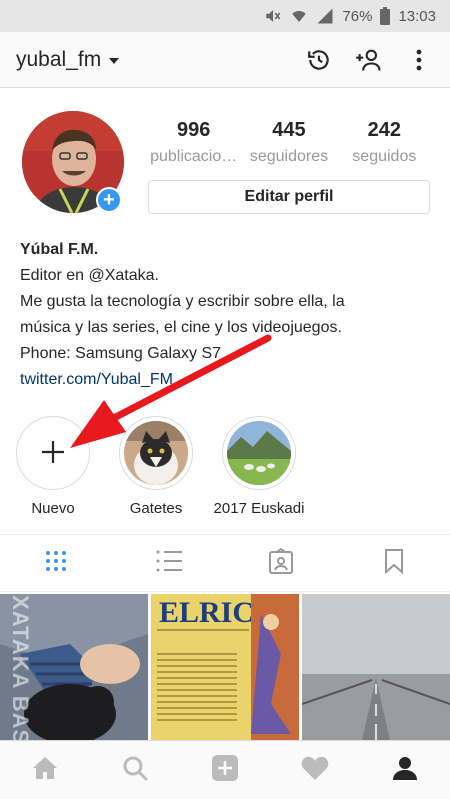  Describe the element at coordinates (259, 508) in the screenshot. I see `highlight-label: 2017 Euskadi` at that location.